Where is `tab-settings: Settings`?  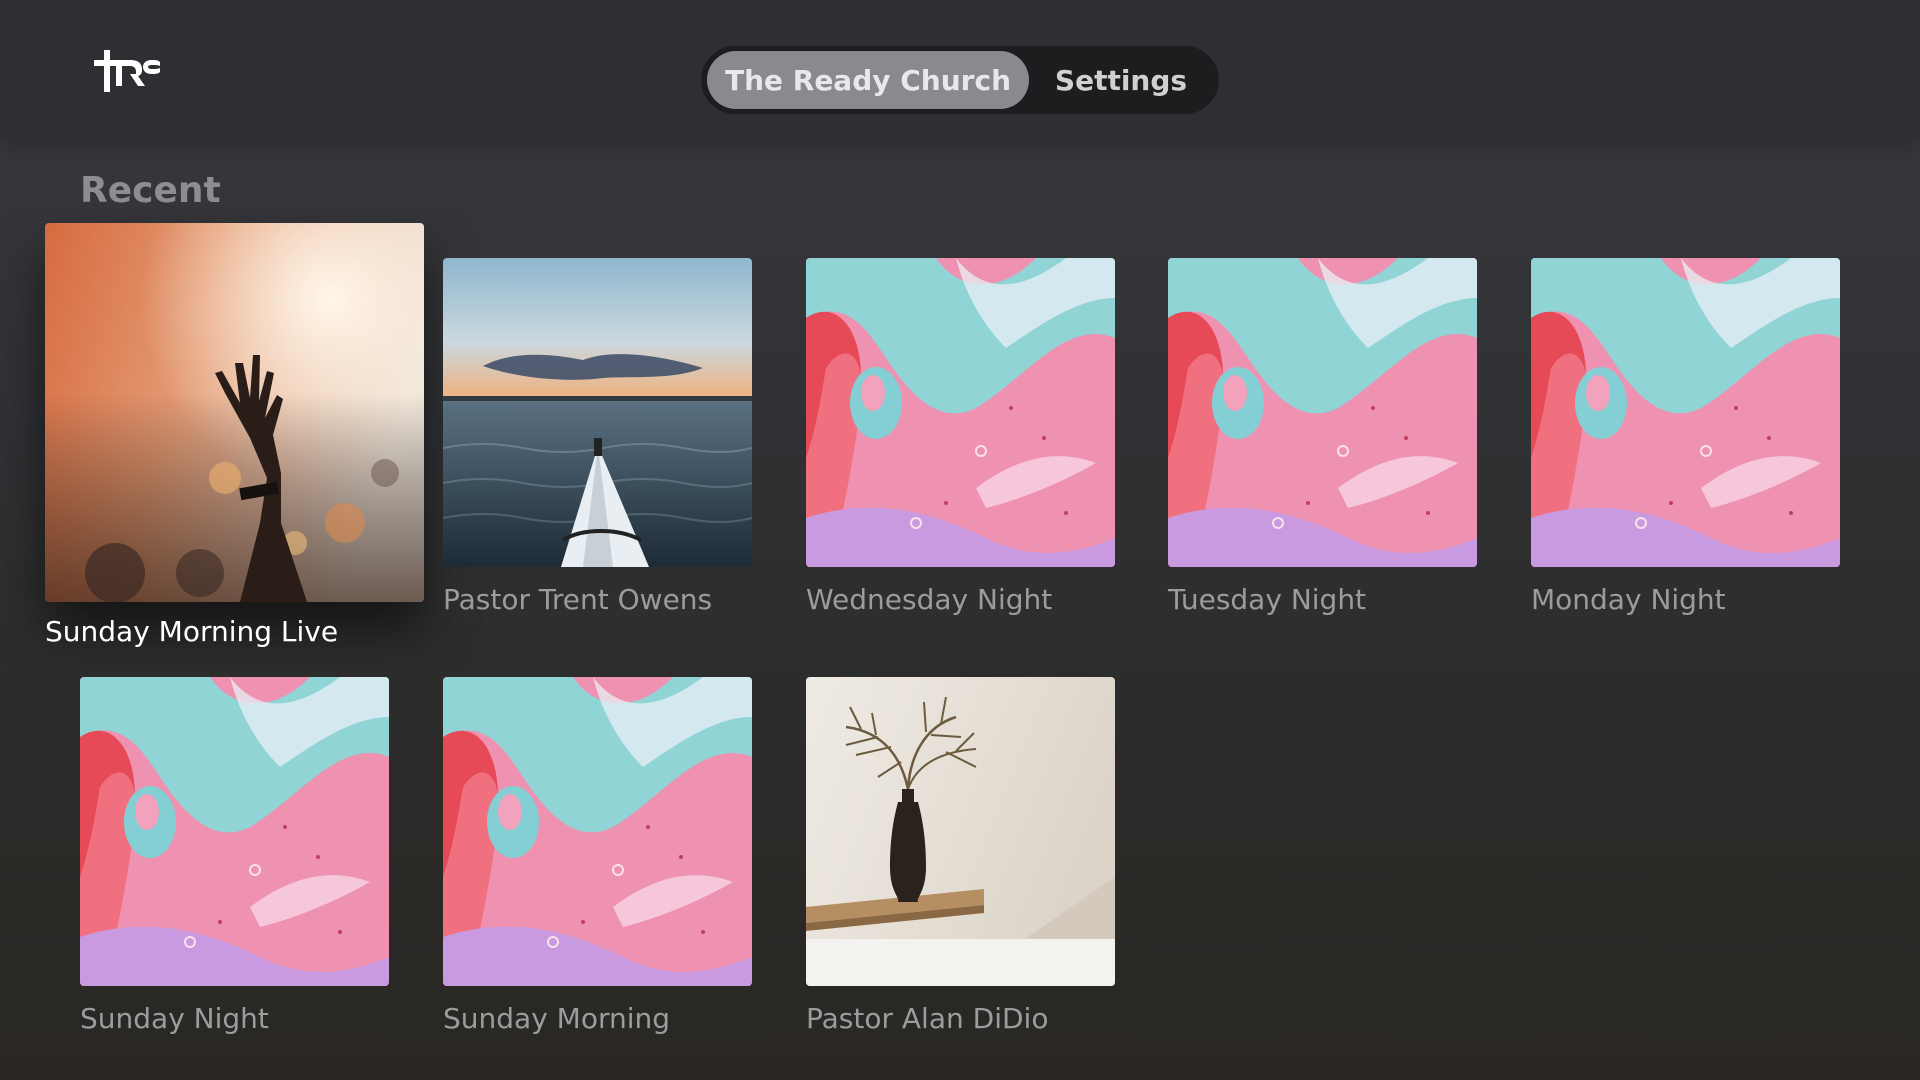 tab-settings: Settings is located at coordinates (1121, 80).